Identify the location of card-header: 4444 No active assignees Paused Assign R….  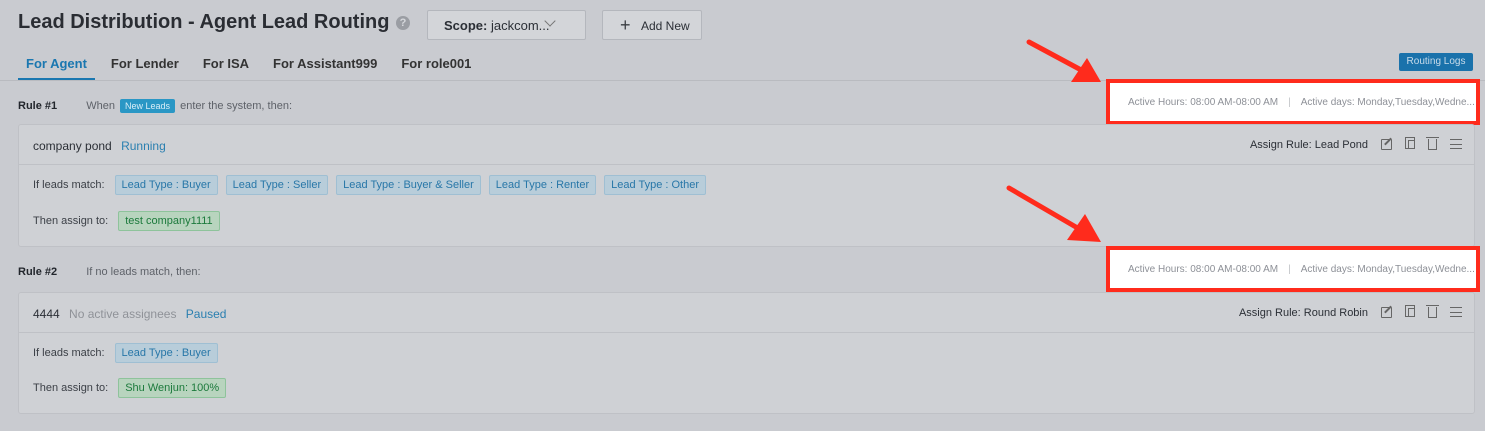
(746, 313).